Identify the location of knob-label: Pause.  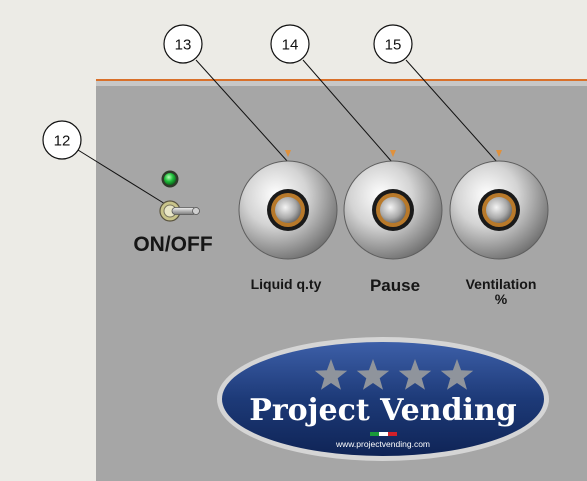
(395, 285).